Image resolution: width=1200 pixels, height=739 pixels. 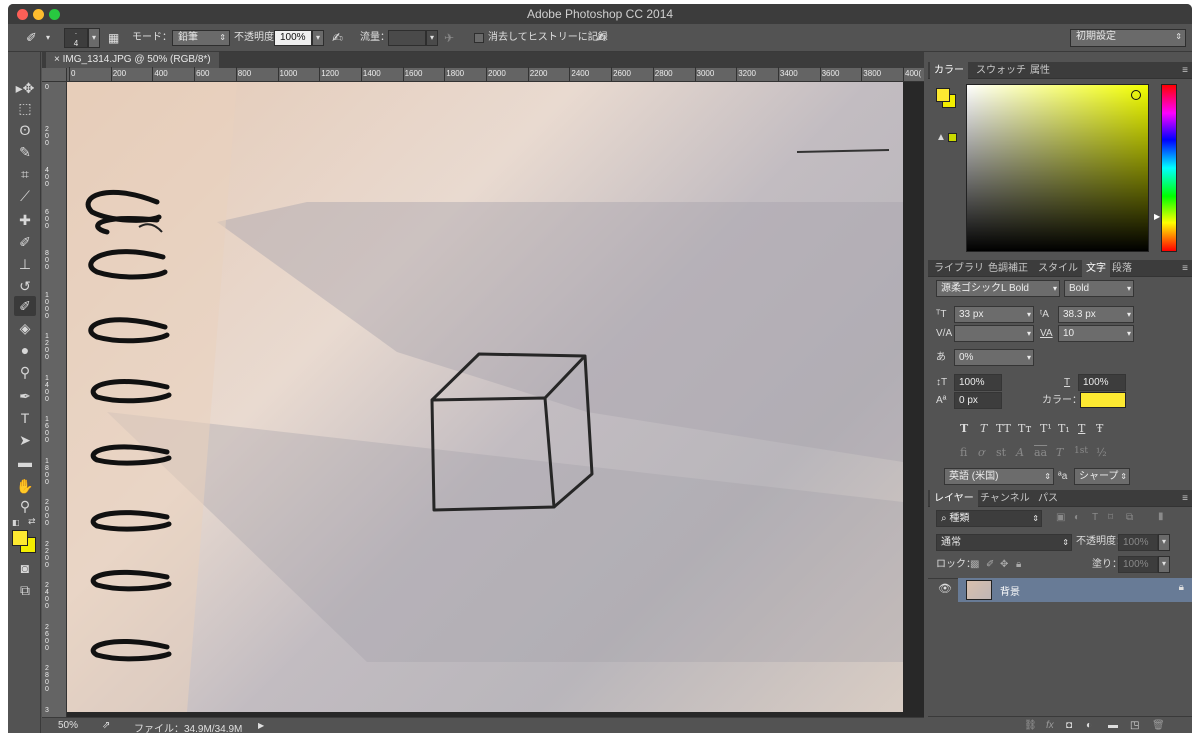 What do you see at coordinates (68, 725) in the screenshot?
I see `zoom-level: 50%` at bounding box center [68, 725].